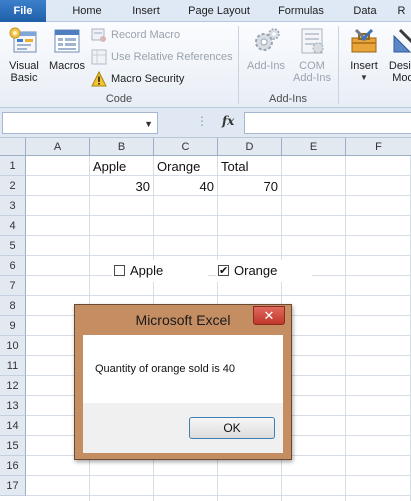 Image resolution: width=411 pixels, height=501 pixels. What do you see at coordinates (365, 11) in the screenshot?
I see `tab-data: Data` at bounding box center [365, 11].